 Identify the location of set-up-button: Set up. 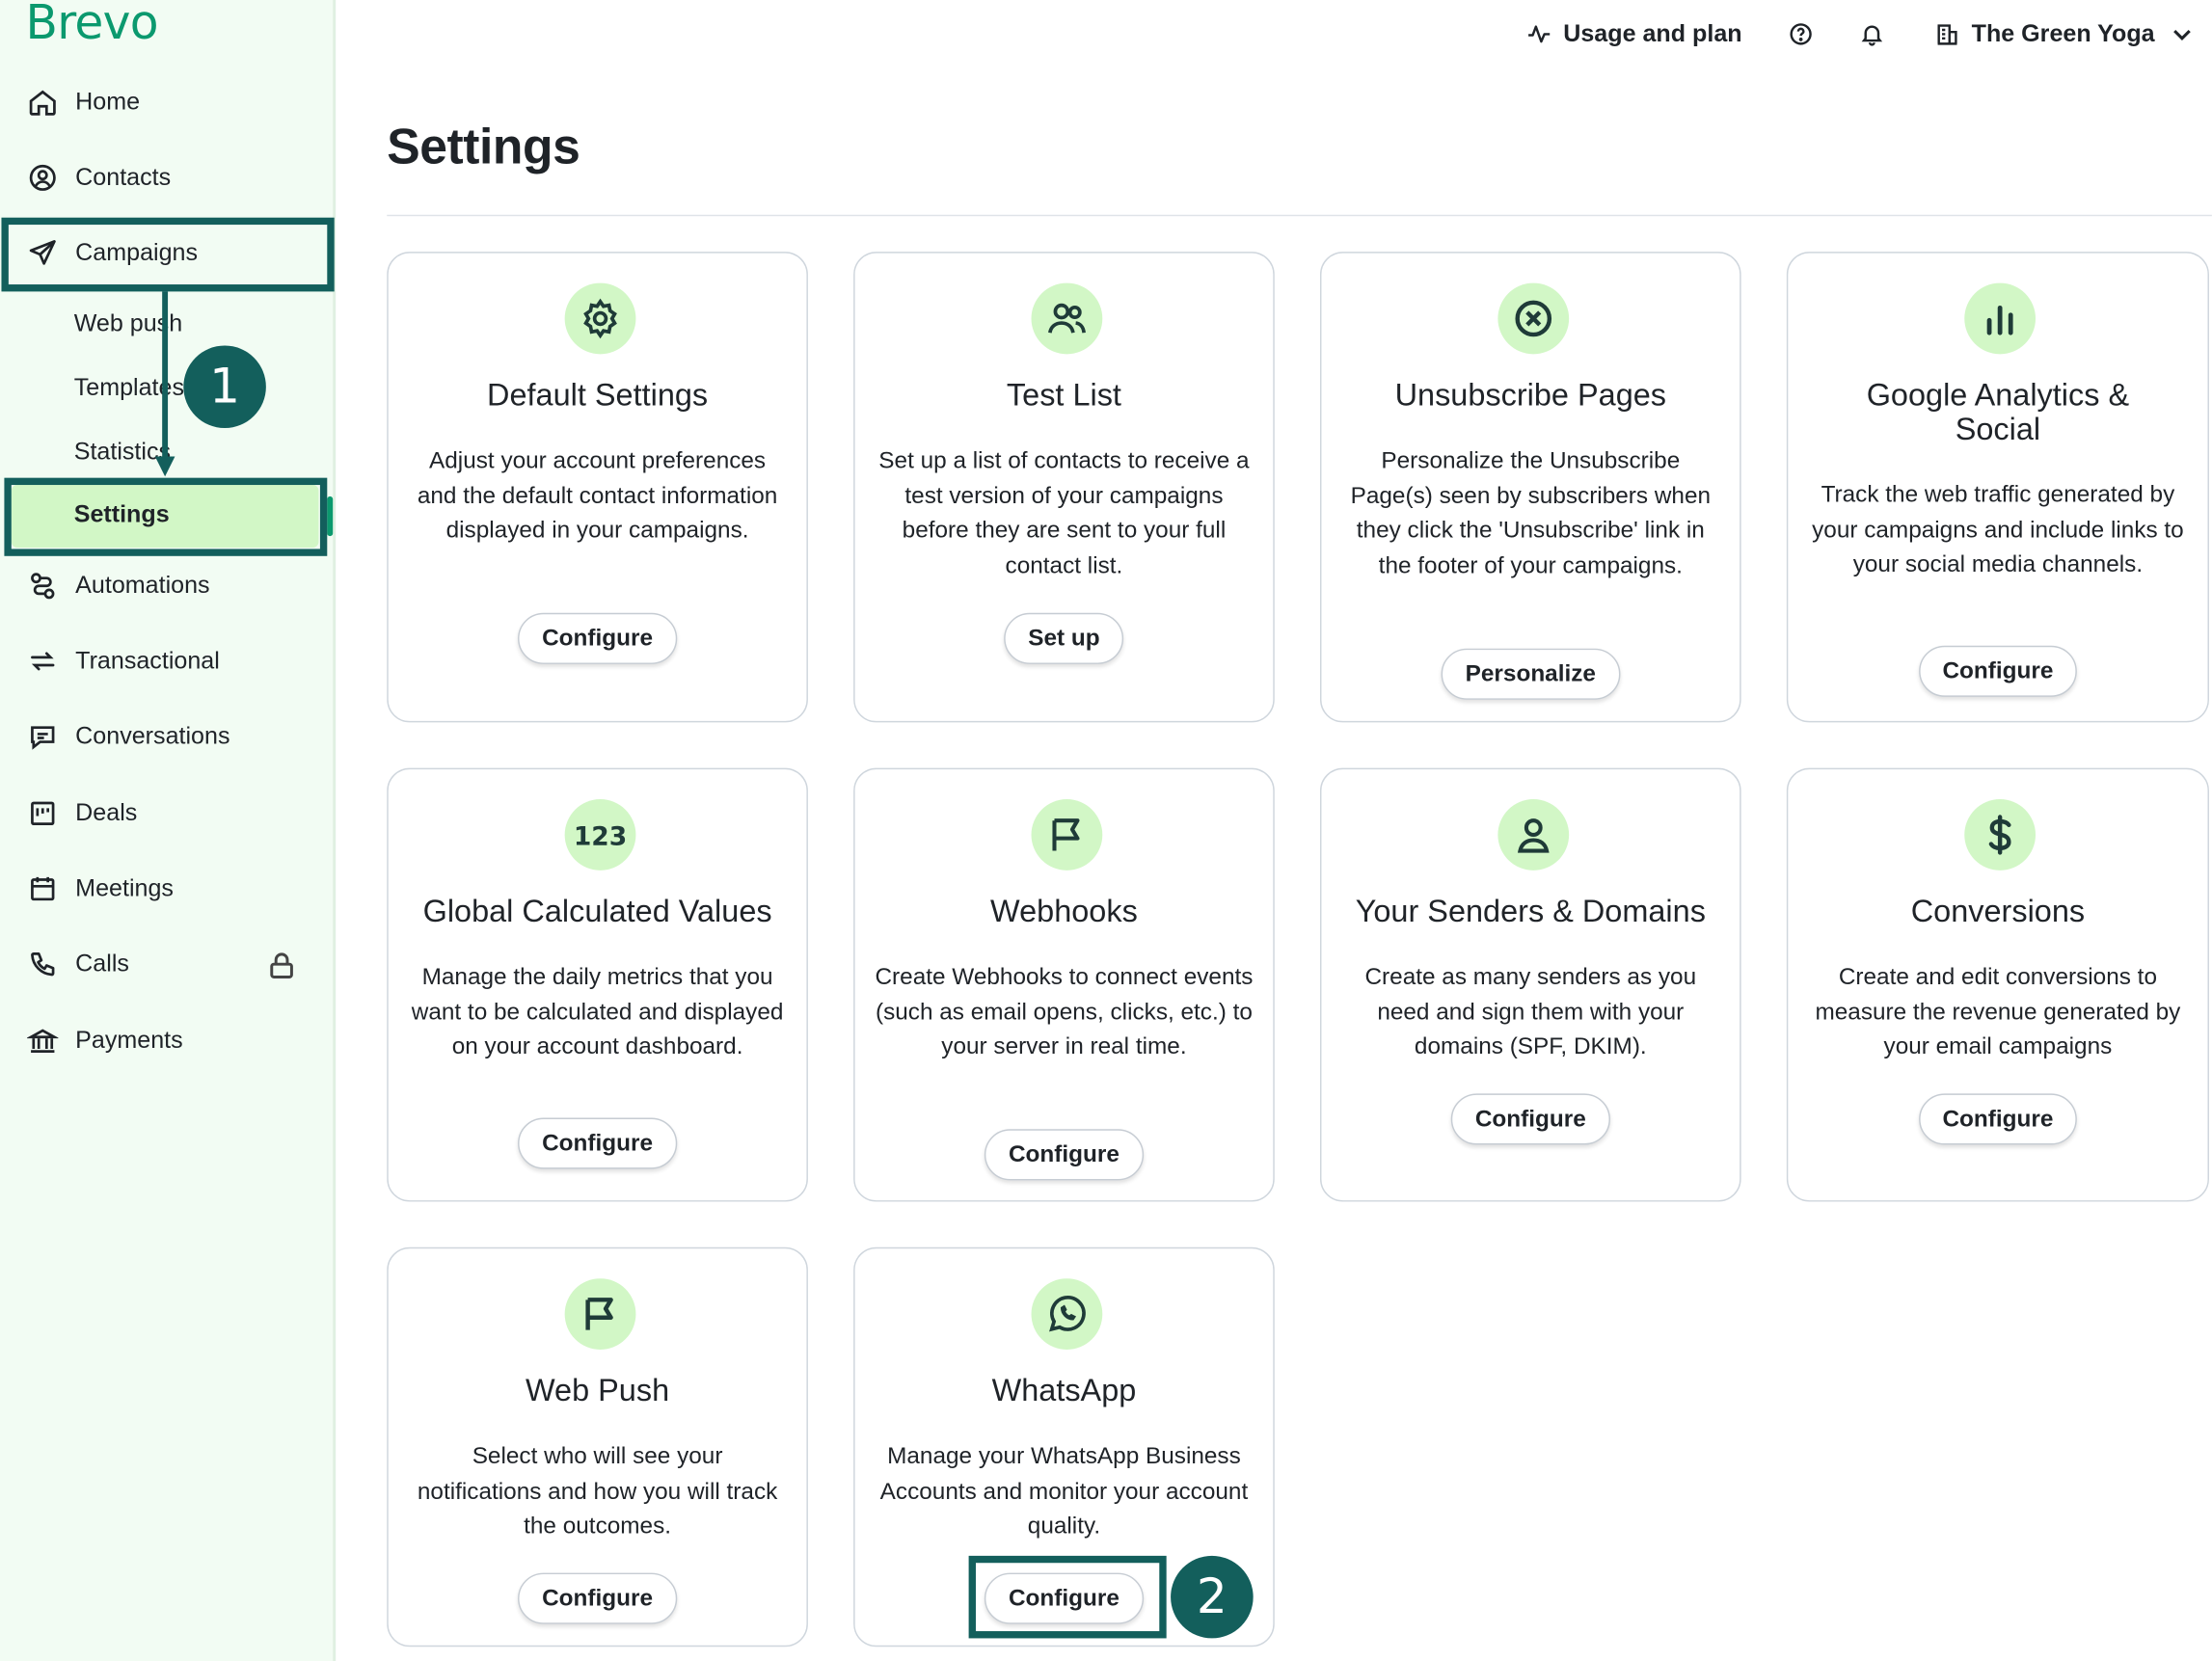
(1064, 638).